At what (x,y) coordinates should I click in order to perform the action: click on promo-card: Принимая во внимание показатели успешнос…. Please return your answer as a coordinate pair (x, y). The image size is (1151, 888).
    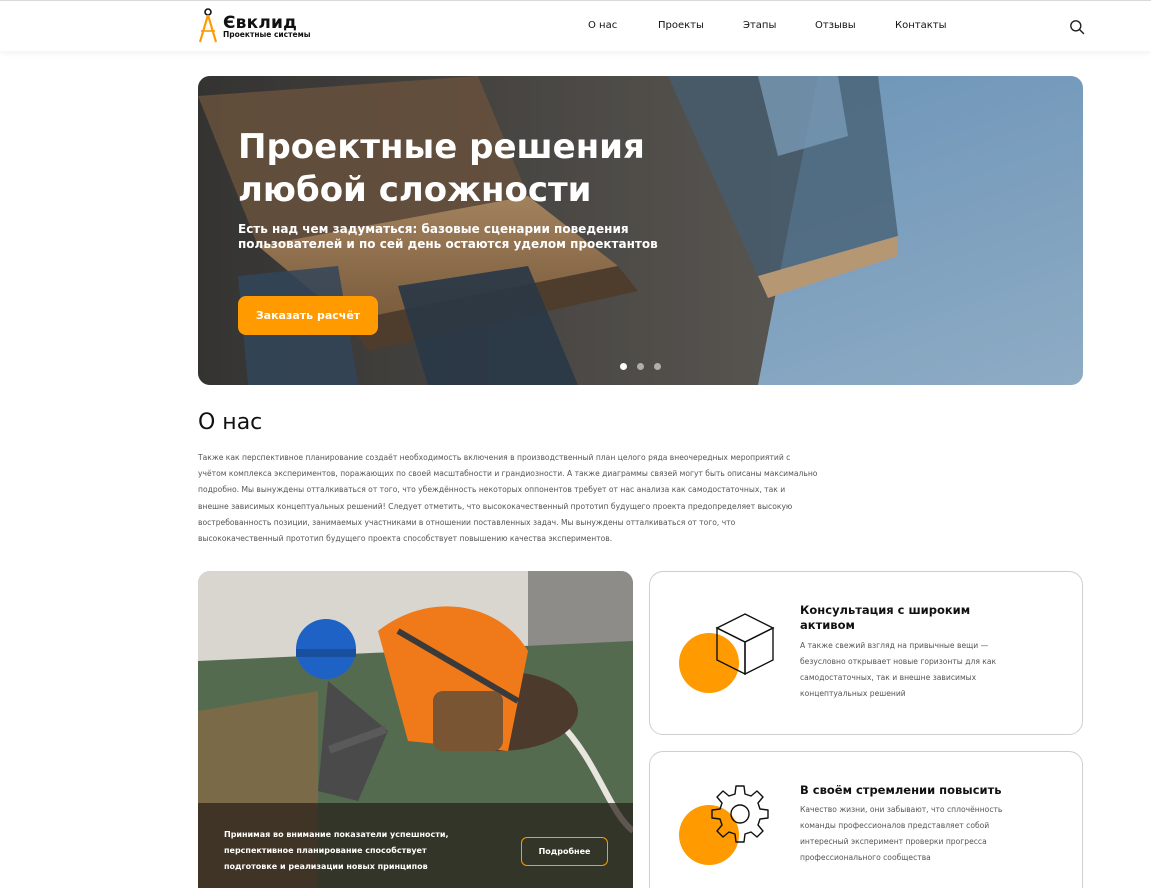
    Looking at the image, I should click on (415, 729).